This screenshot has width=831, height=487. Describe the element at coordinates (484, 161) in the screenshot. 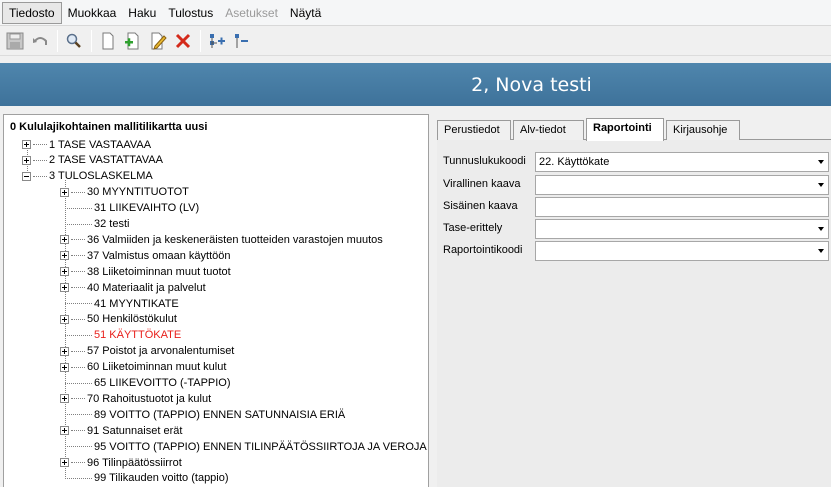

I see `tunnuslukukoodi-label: Tunnuslukukoodi` at that location.